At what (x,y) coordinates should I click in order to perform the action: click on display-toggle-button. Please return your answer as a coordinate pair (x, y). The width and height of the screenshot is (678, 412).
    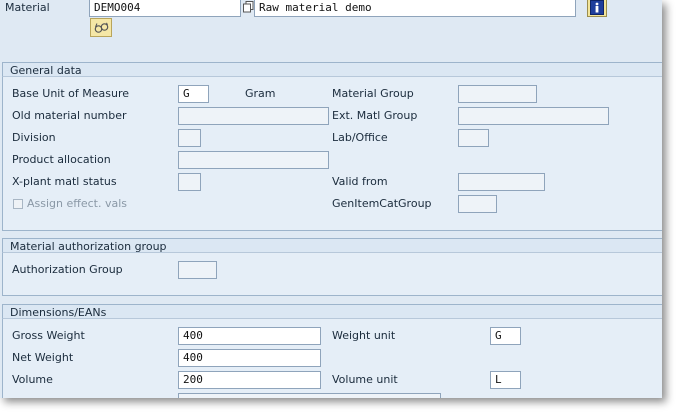
    Looking at the image, I should click on (101, 27).